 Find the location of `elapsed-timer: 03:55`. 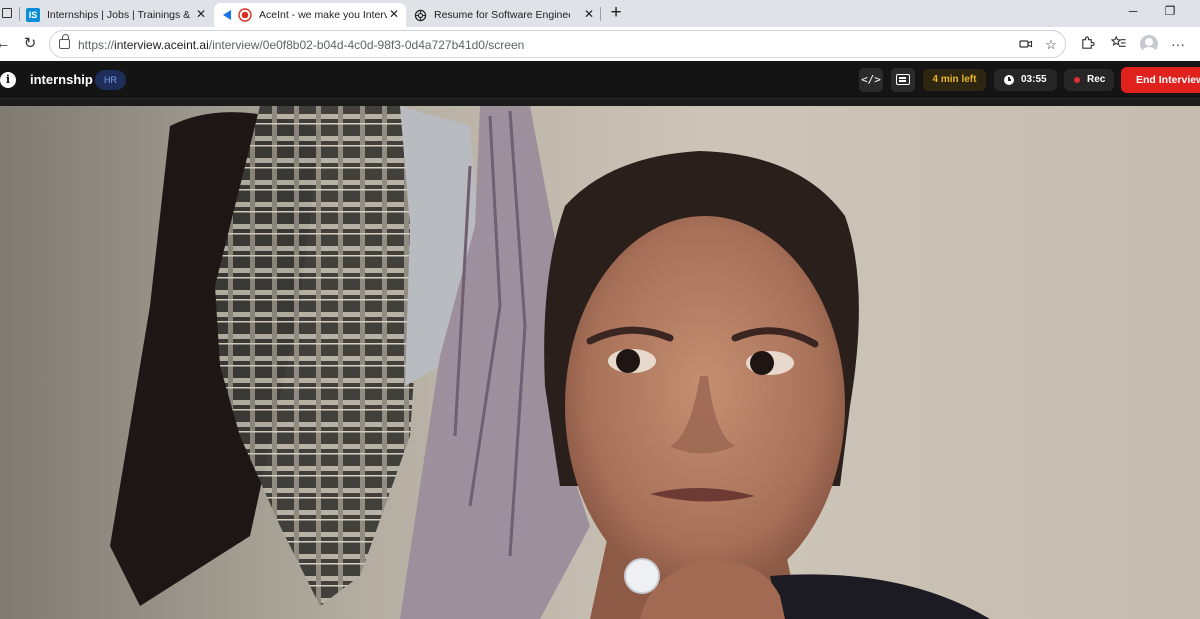

elapsed-timer: 03:55 is located at coordinates (1025, 80).